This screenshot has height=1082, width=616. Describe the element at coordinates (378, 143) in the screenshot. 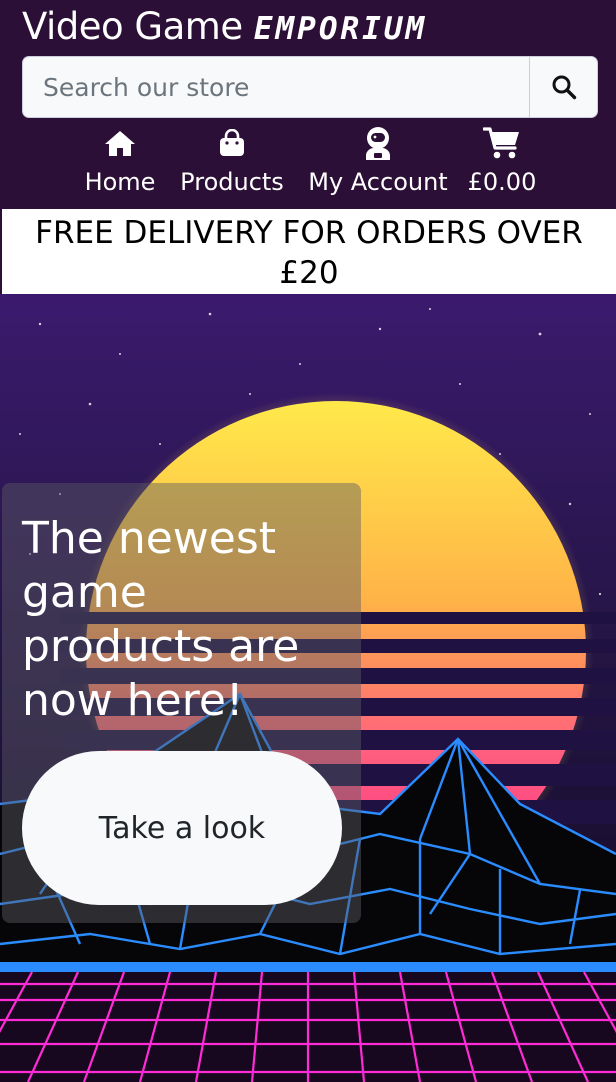

I see `user-astronaut-icon` at that location.